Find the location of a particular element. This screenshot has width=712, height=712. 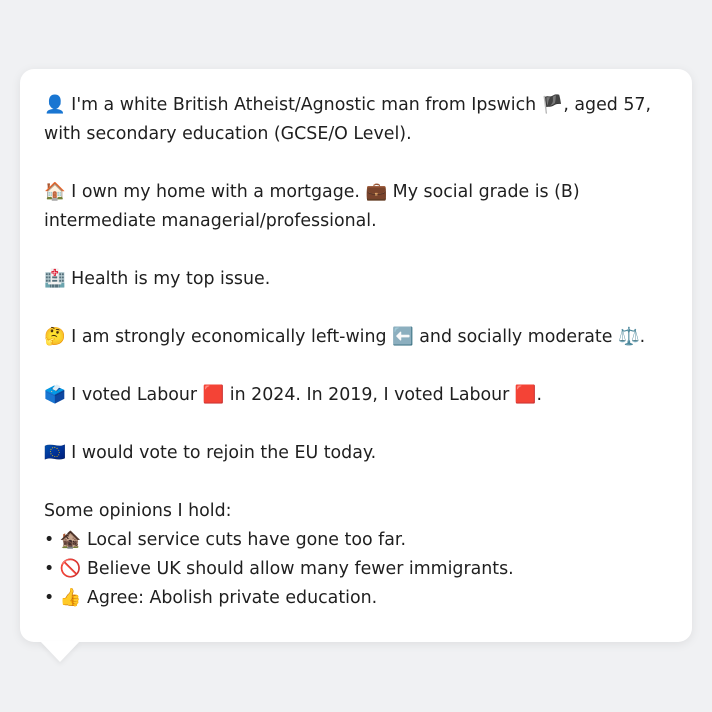

ideology-text-b: and socially moderate is located at coordinates (515, 337).